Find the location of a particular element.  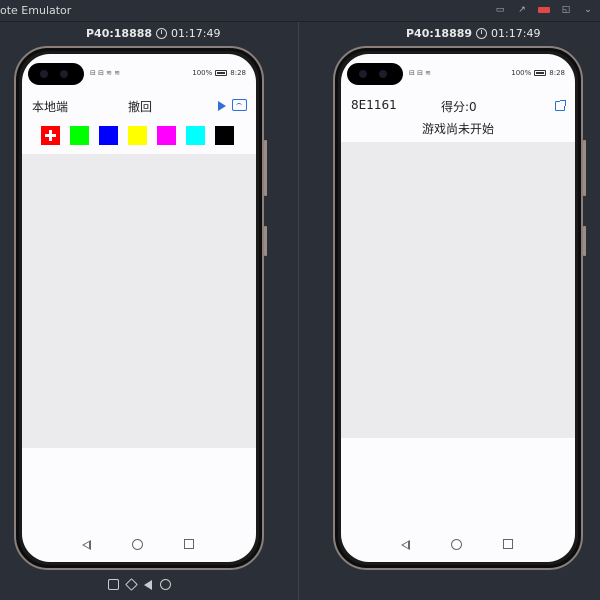

left-device-label: P40:18888 01:17:49 is located at coordinates (153, 33).